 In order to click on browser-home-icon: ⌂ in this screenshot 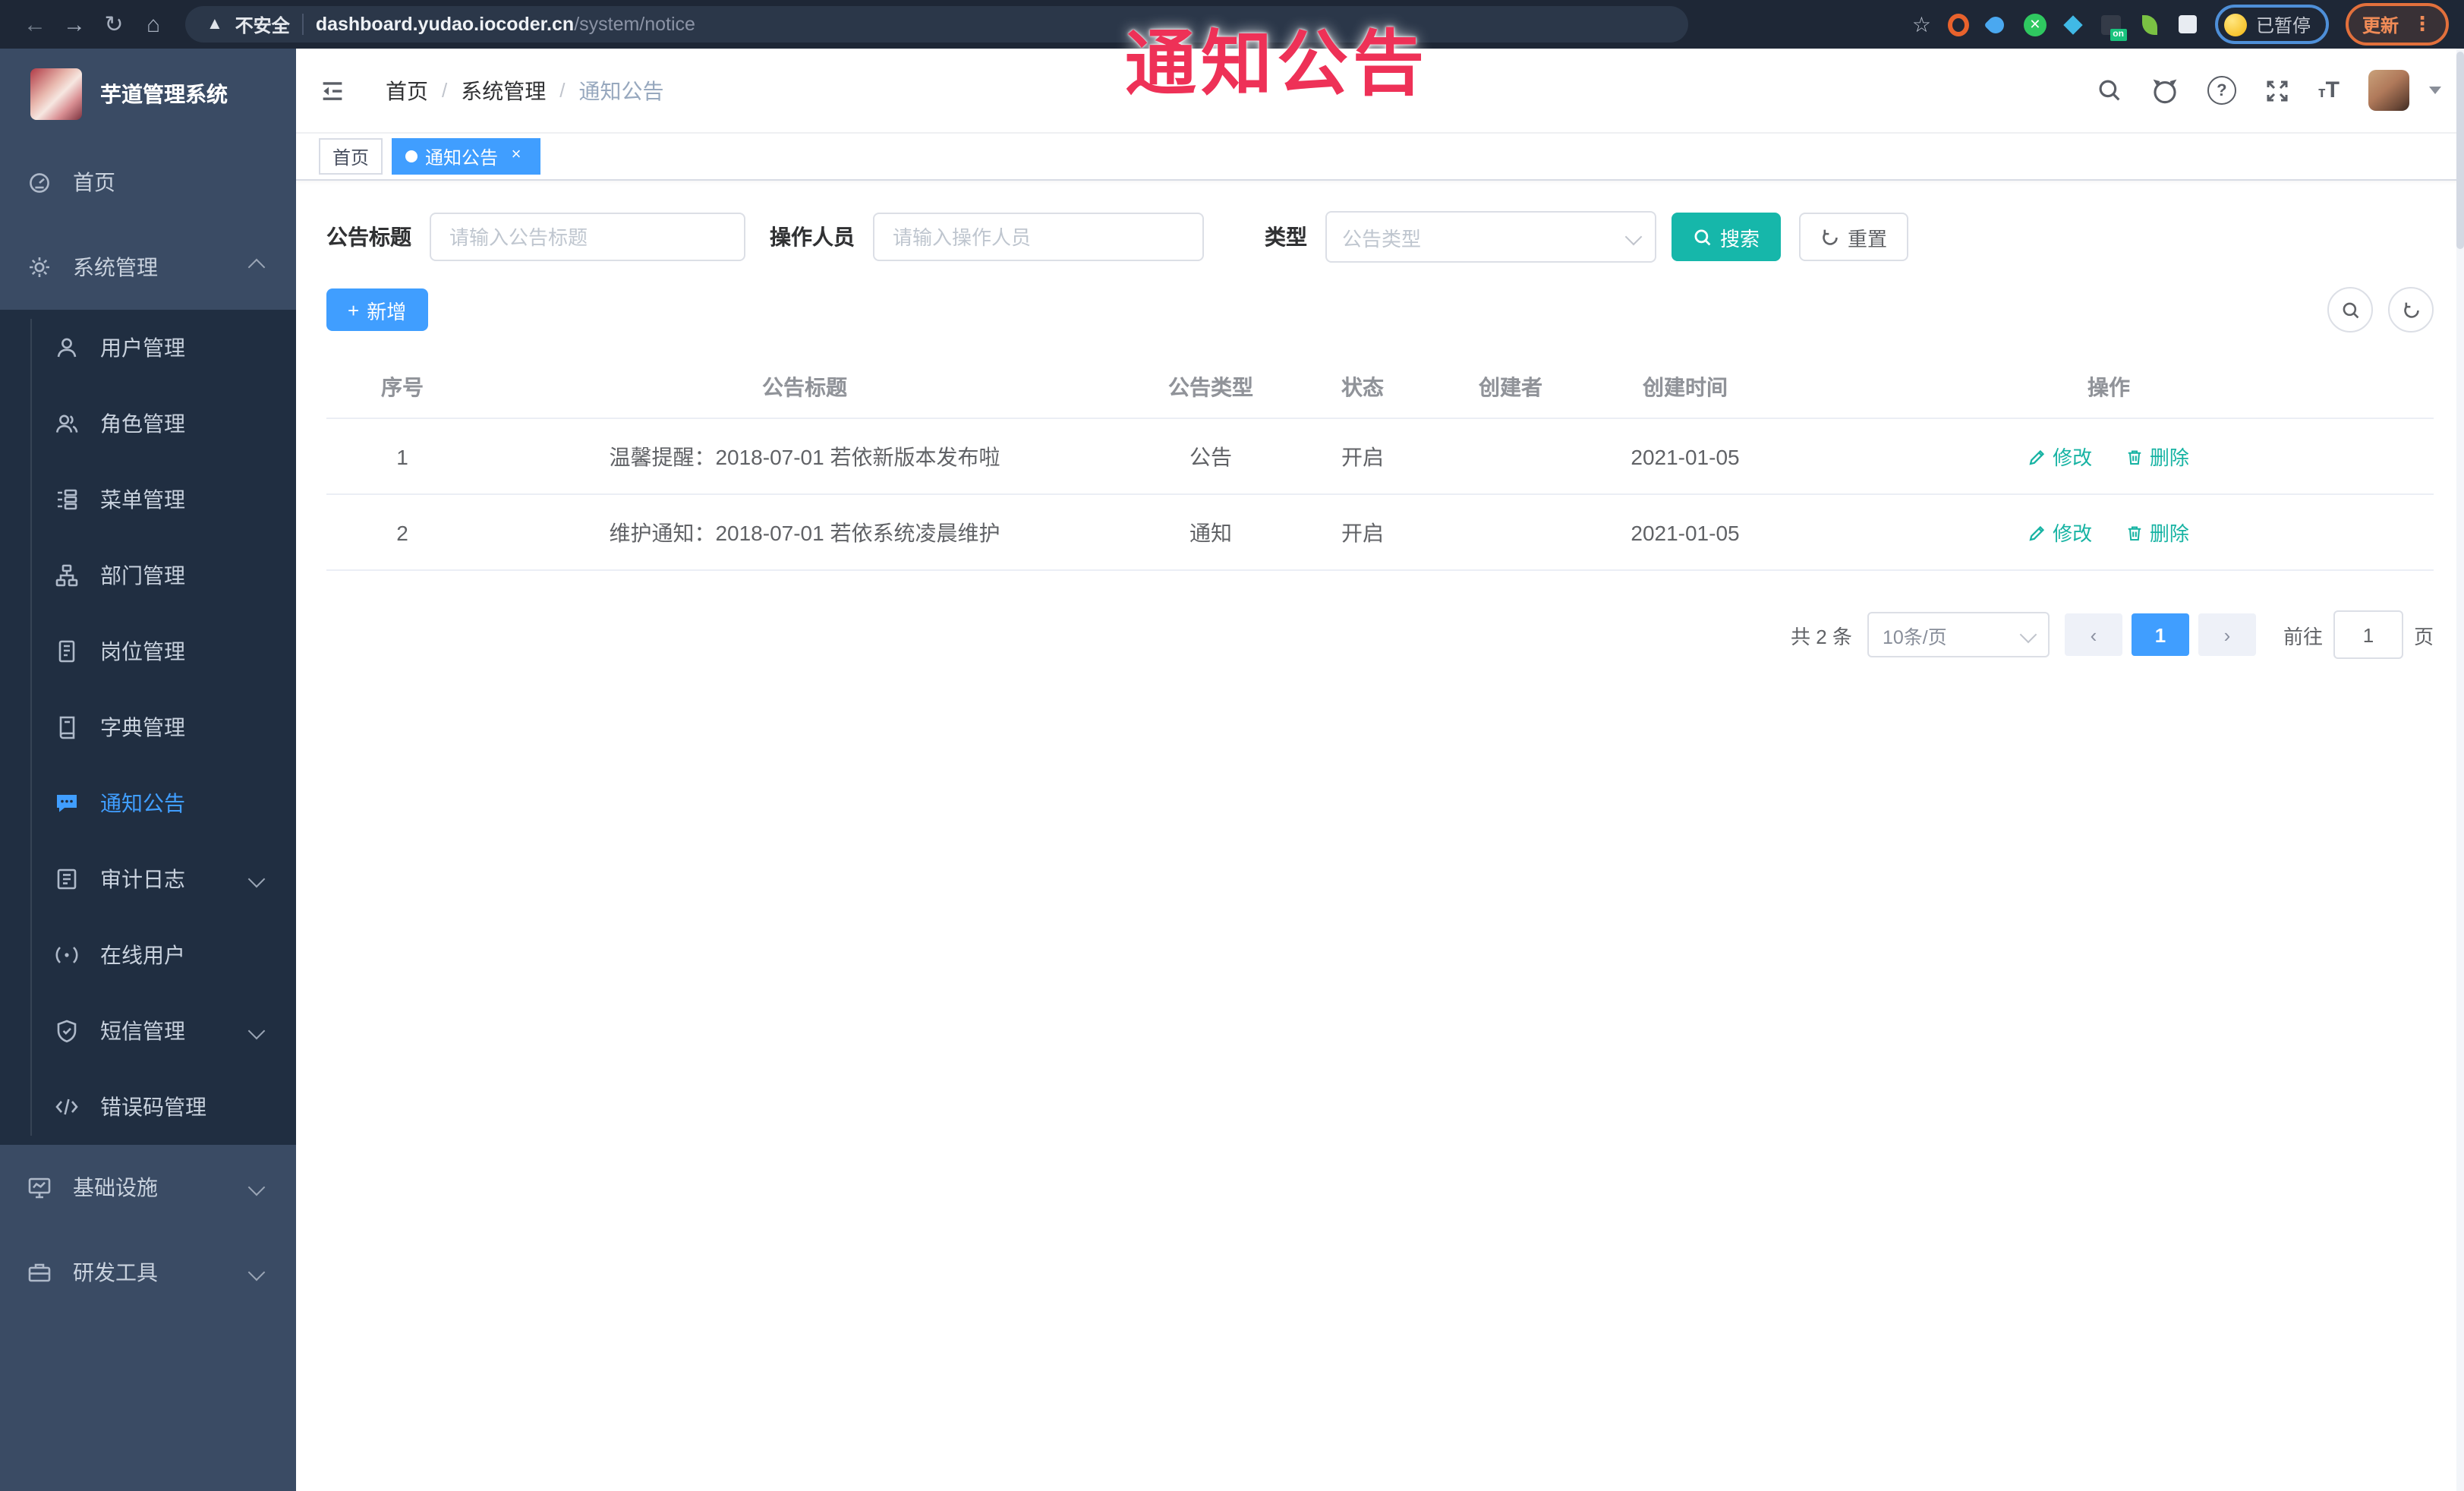, I will do `click(153, 24)`.